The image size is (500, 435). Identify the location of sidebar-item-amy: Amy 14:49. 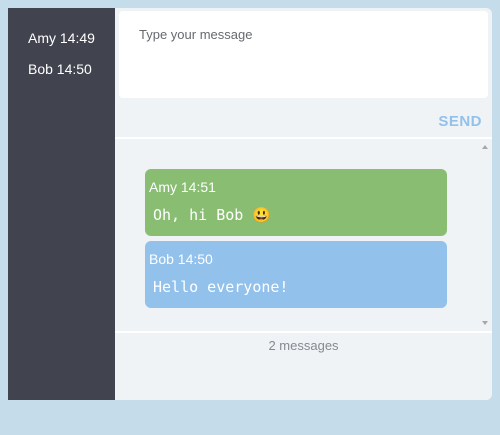
(61, 38).